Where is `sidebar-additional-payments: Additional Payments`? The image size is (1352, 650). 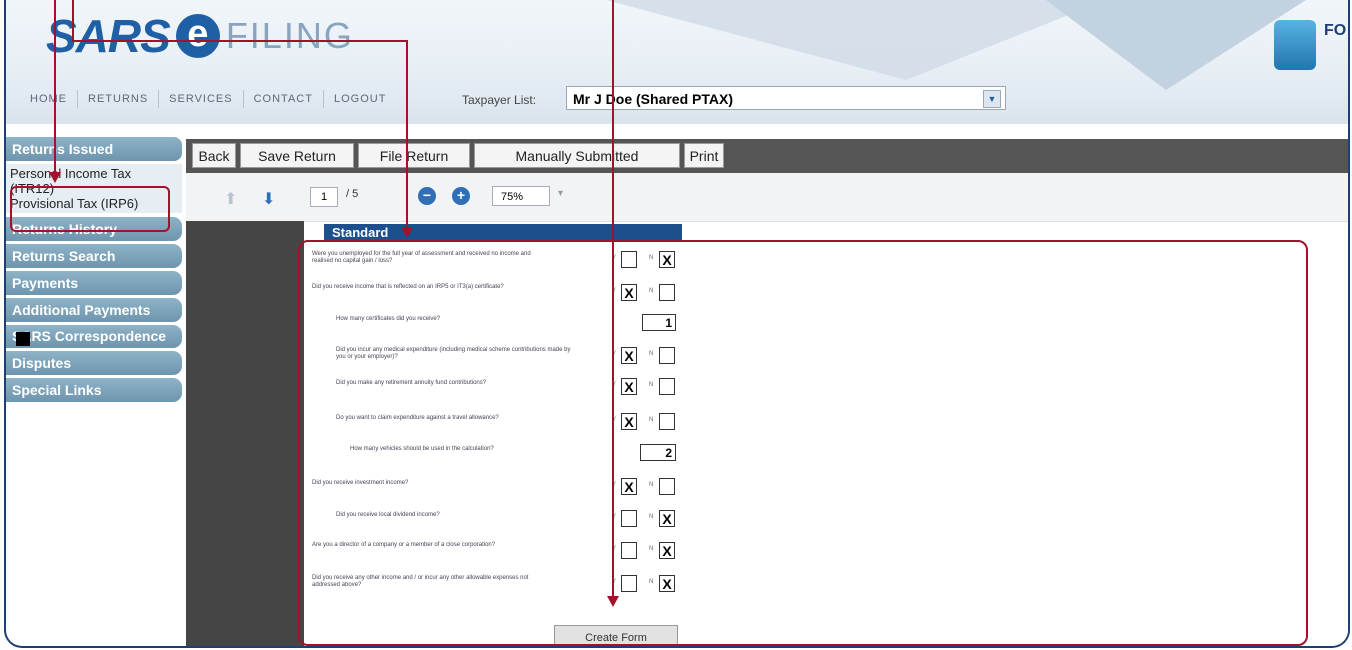
sidebar-additional-payments: Additional Payments is located at coordinates (94, 310).